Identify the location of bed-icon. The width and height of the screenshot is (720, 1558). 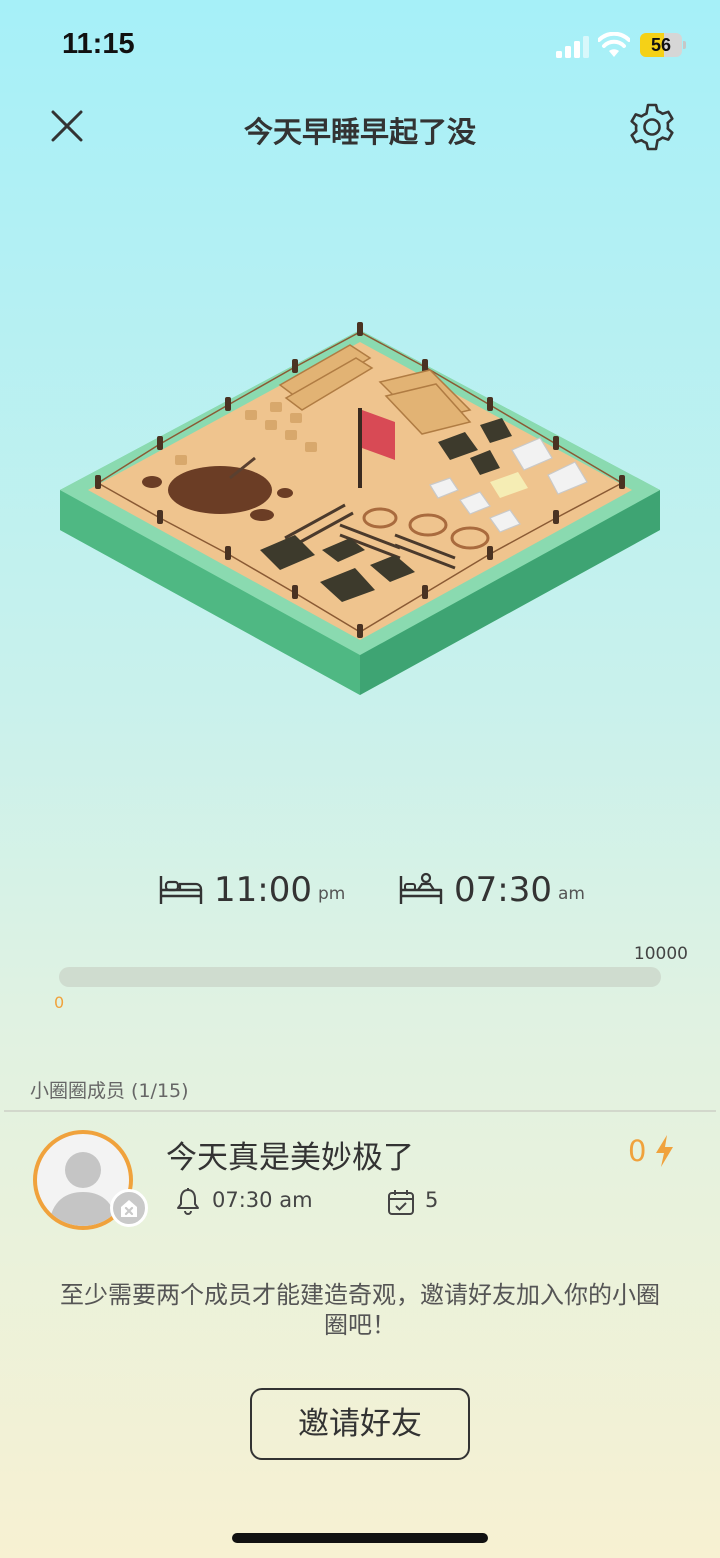
(181, 890).